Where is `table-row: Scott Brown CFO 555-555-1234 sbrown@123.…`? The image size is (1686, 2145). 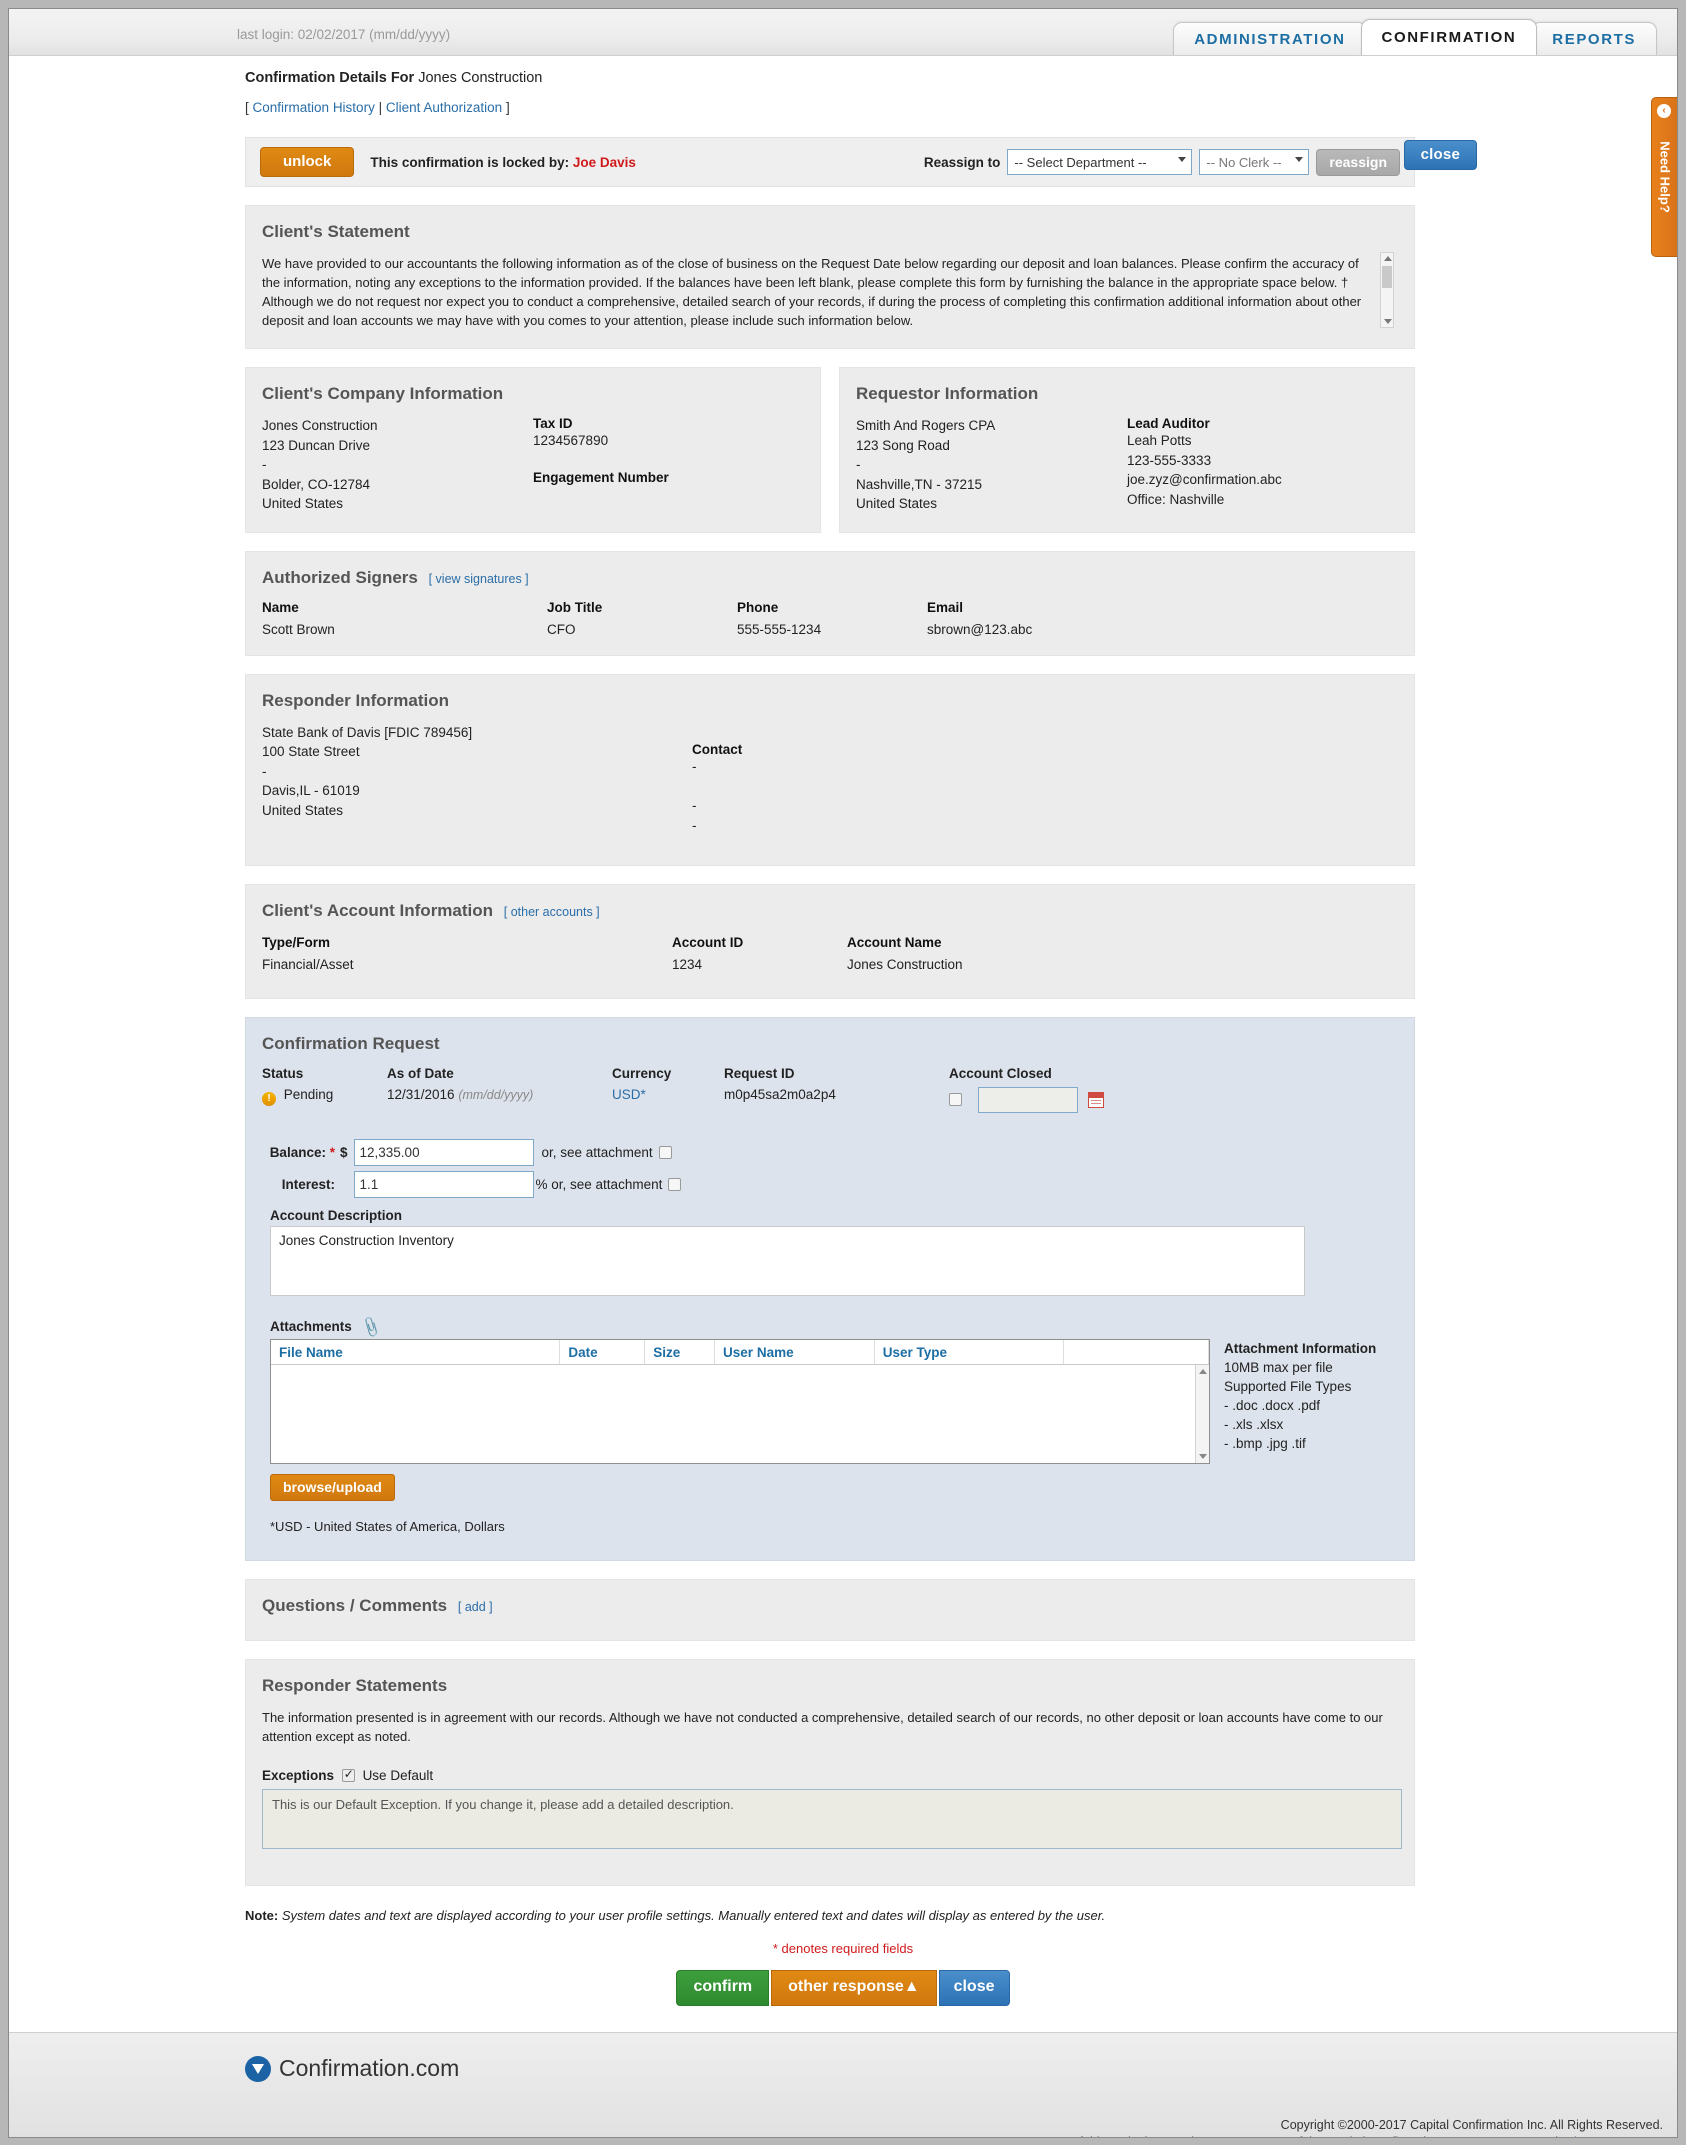 table-row: Scott Brown CFO 555-555-1234 sbrown@123.… is located at coordinates (830, 629).